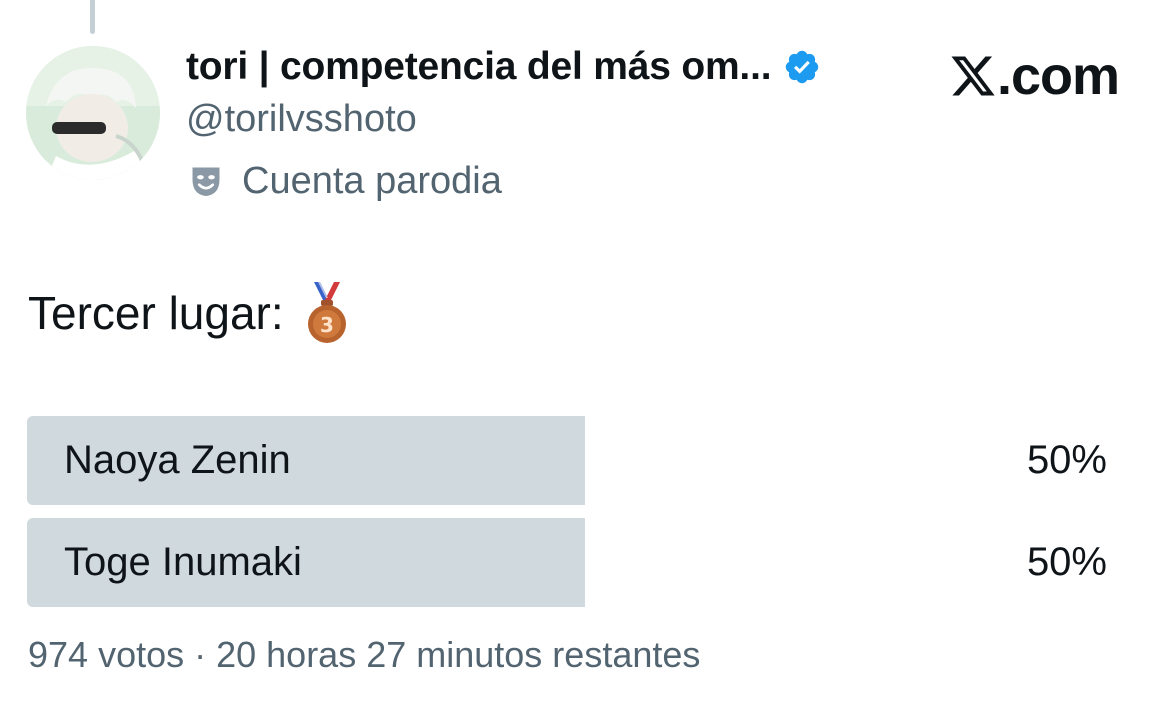 The width and height of the screenshot is (1169, 716). I want to click on parody-account-label: Cuenta parodia, so click(345, 181).